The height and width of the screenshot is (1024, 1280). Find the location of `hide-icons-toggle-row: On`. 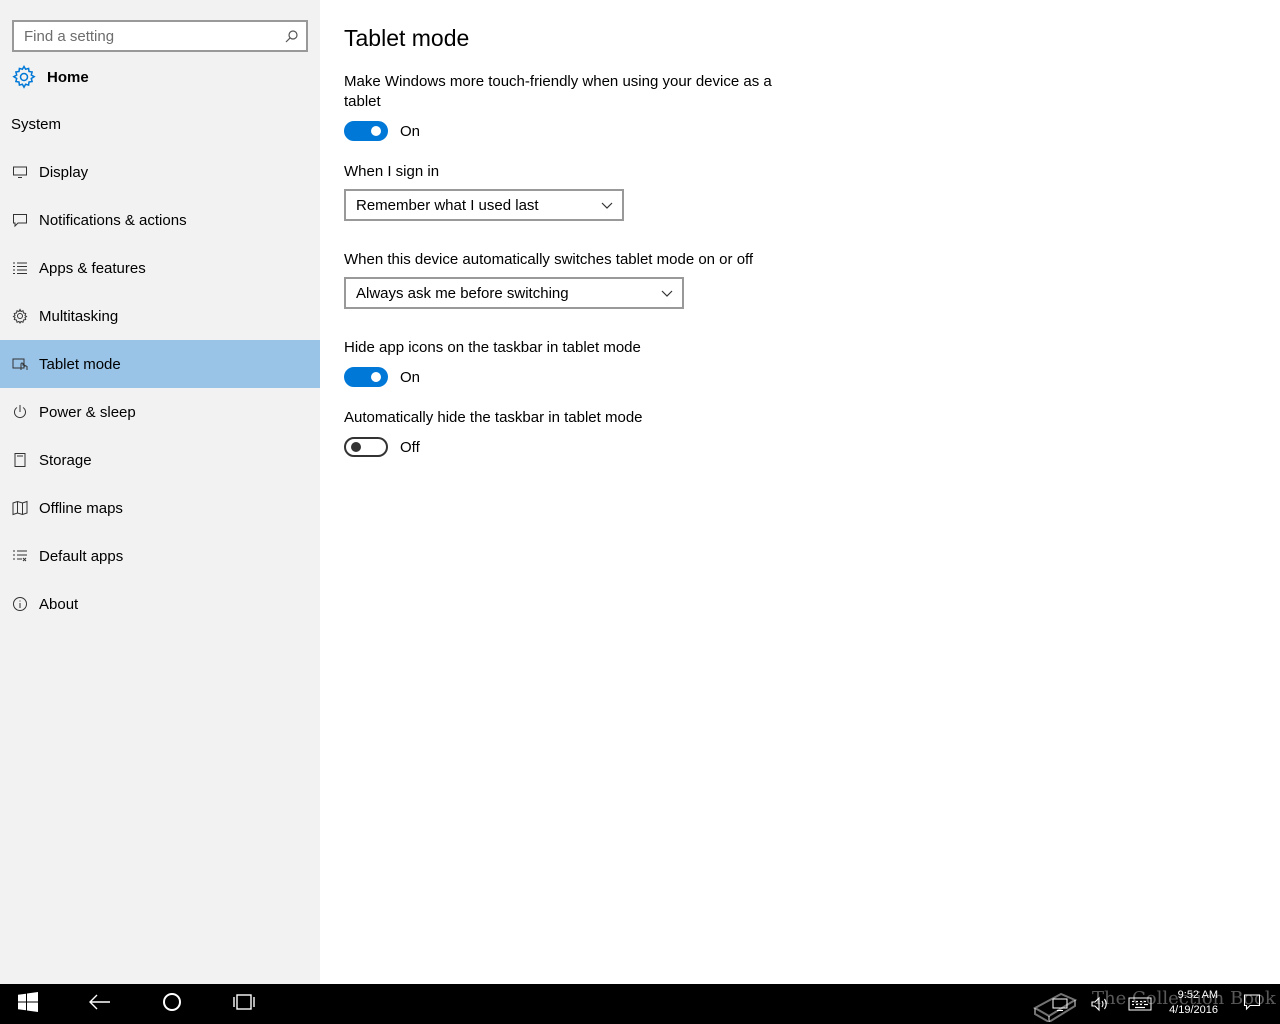

hide-icons-toggle-row: On is located at coordinates (382, 377).